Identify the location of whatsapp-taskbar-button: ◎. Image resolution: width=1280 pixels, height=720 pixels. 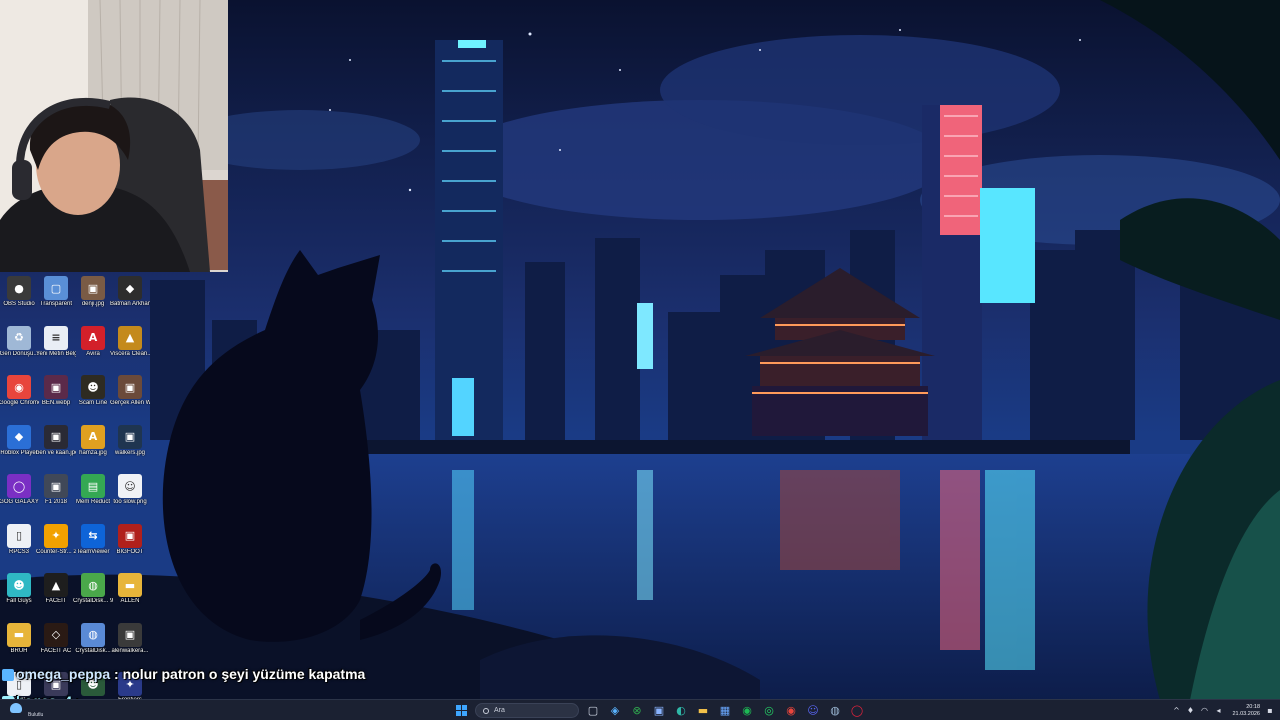
(769, 711).